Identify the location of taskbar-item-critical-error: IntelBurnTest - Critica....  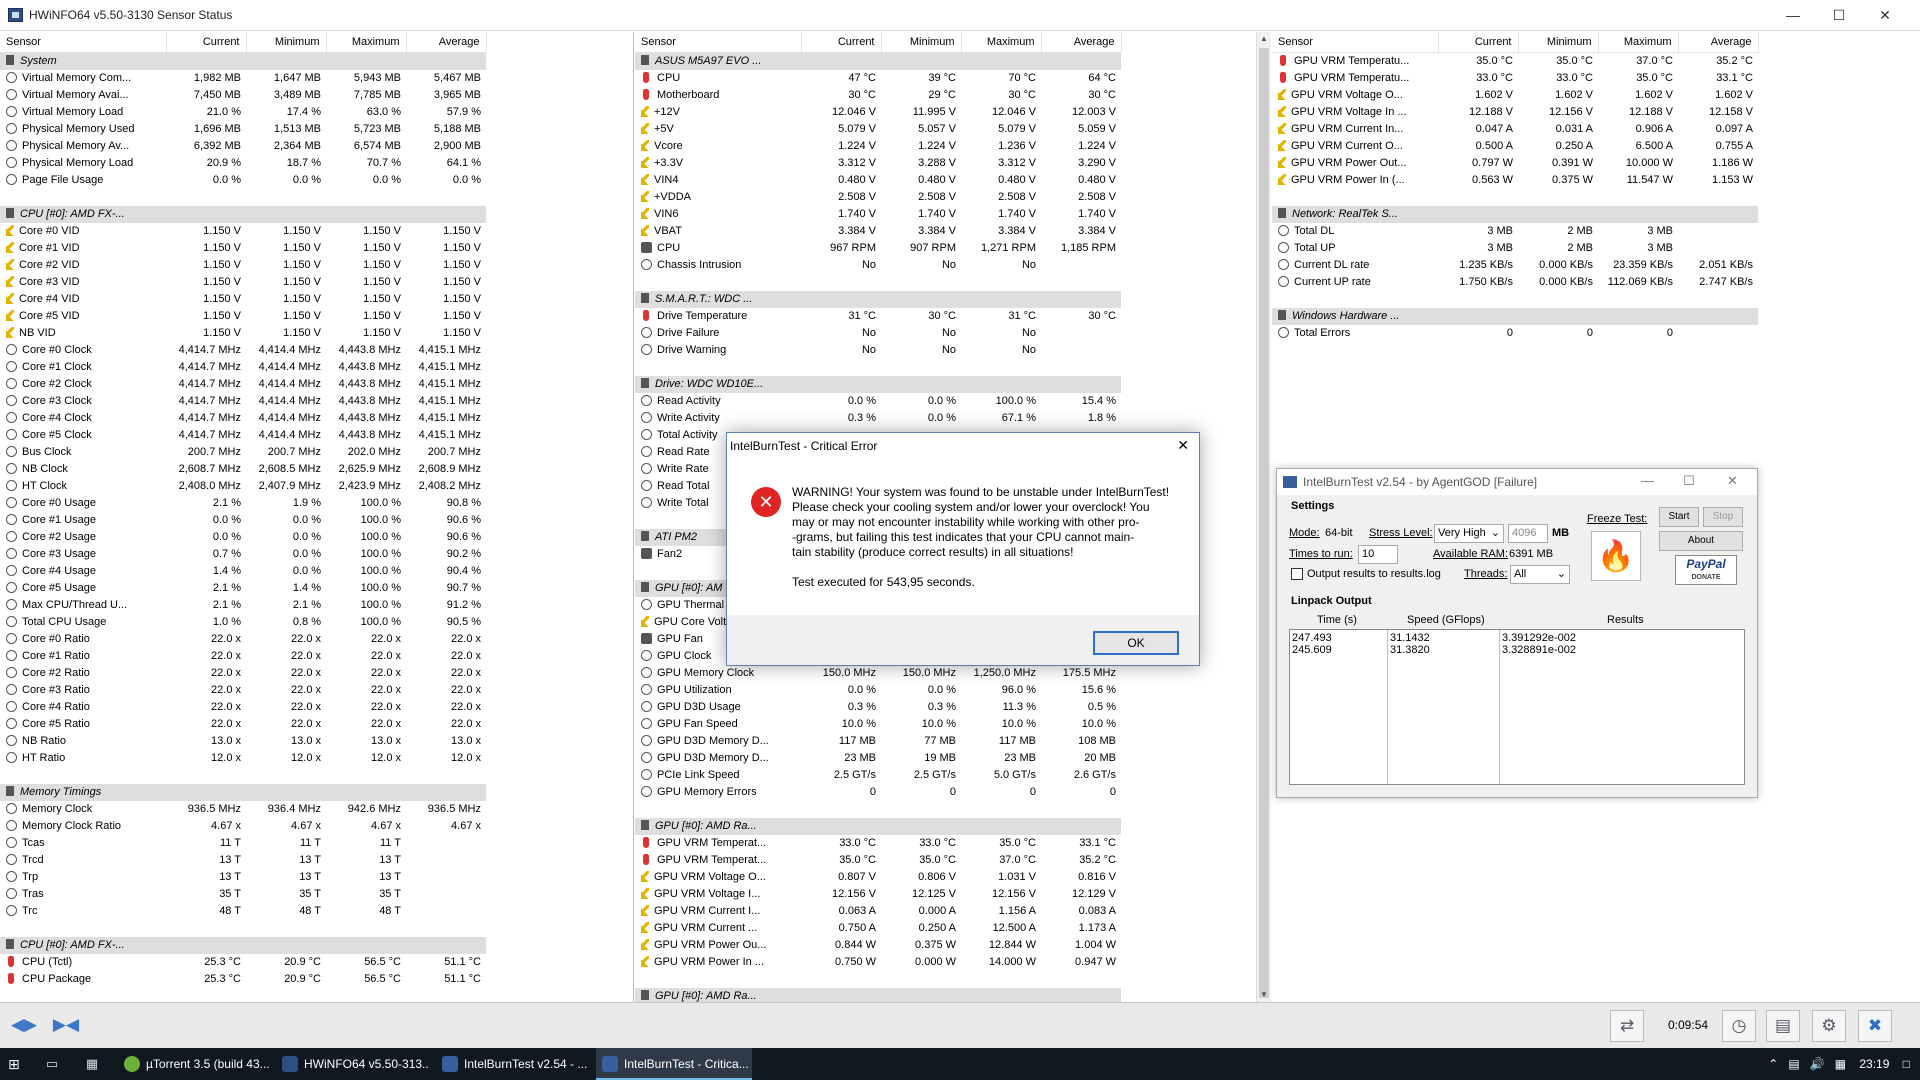
(674, 1064).